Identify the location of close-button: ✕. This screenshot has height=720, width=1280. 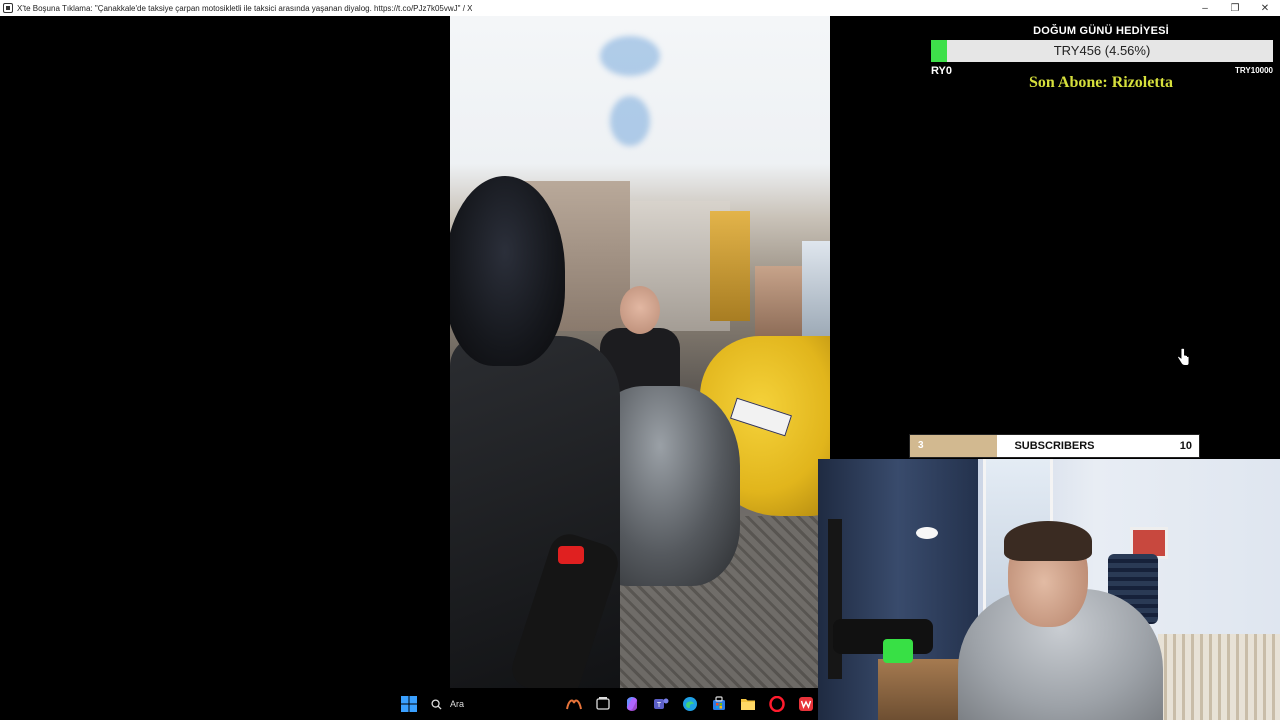
(1265, 8).